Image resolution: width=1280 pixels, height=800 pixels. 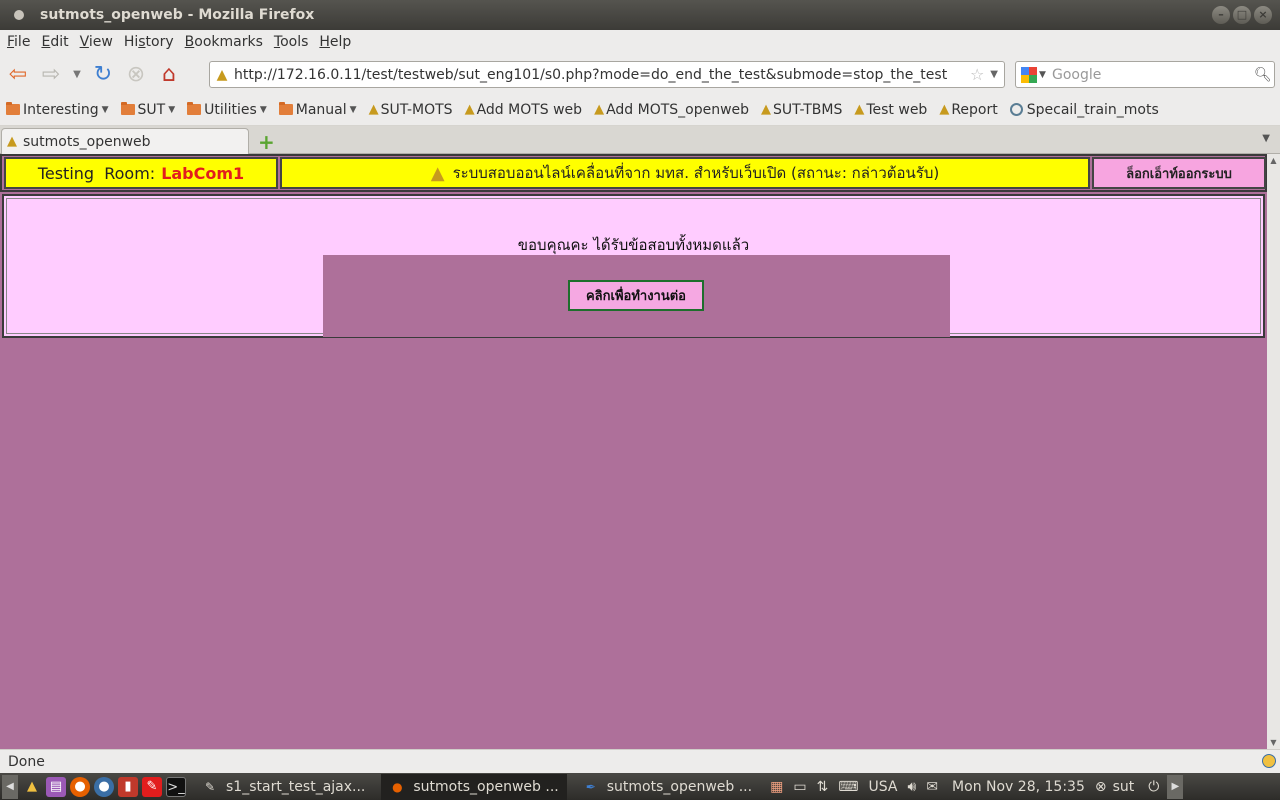 I want to click on vertical-scrollbar: ▲ ▼, so click(x=1273, y=451).